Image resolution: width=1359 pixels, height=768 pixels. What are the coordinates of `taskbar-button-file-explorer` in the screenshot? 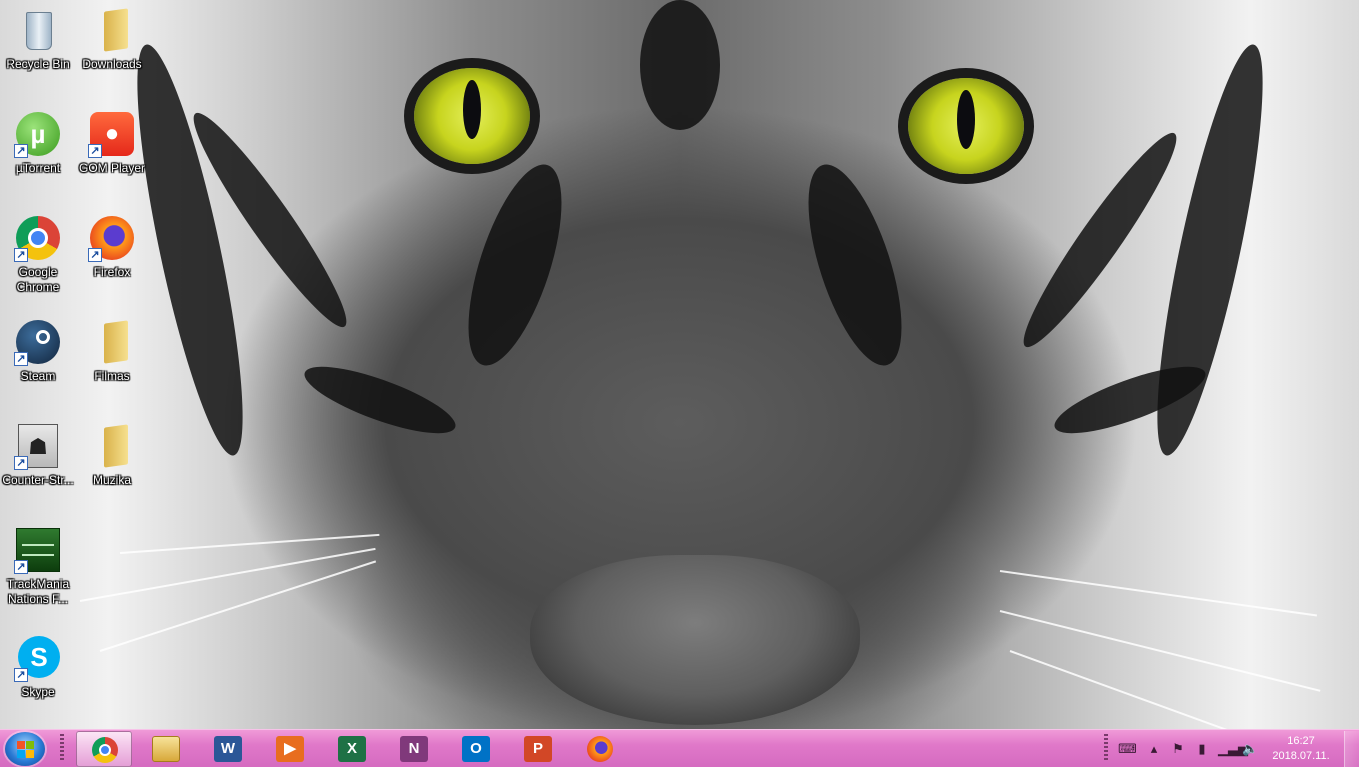 It's located at (166, 749).